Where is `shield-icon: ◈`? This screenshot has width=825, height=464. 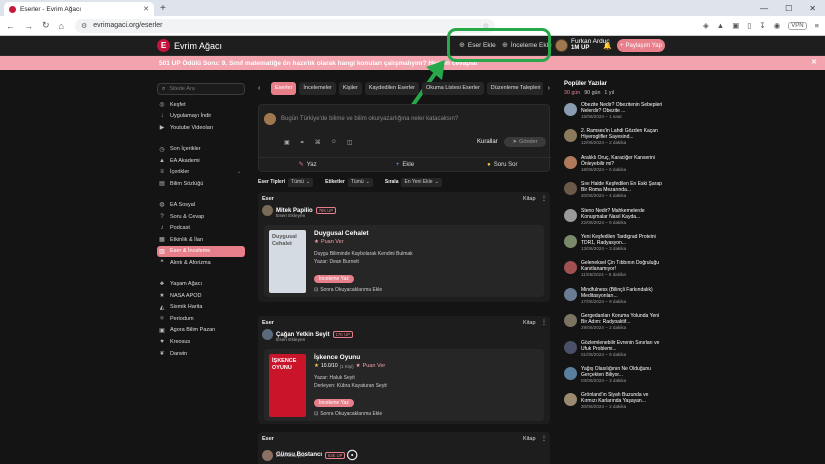
shield-icon: ◈ is located at coordinates (706, 25).